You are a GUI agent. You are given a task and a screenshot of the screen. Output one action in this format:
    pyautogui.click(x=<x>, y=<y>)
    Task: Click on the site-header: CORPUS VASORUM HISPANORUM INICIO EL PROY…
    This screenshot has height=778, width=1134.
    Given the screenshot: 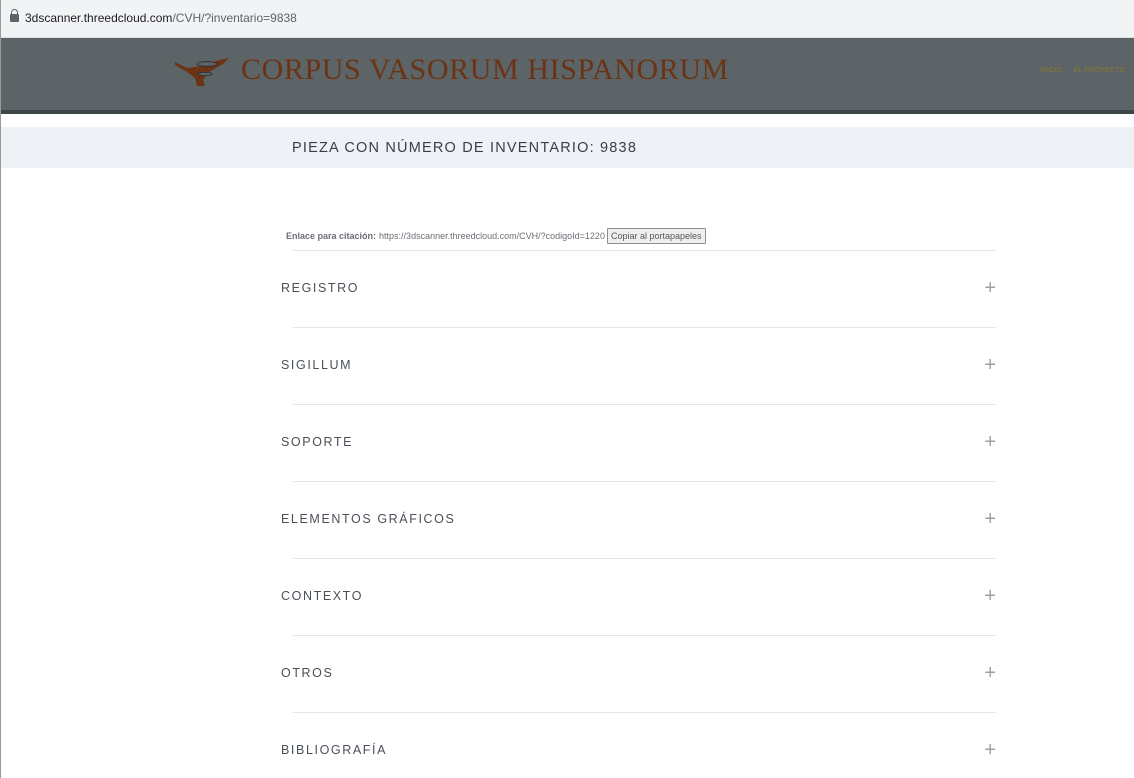 What is the action you would take?
    pyautogui.click(x=567, y=76)
    